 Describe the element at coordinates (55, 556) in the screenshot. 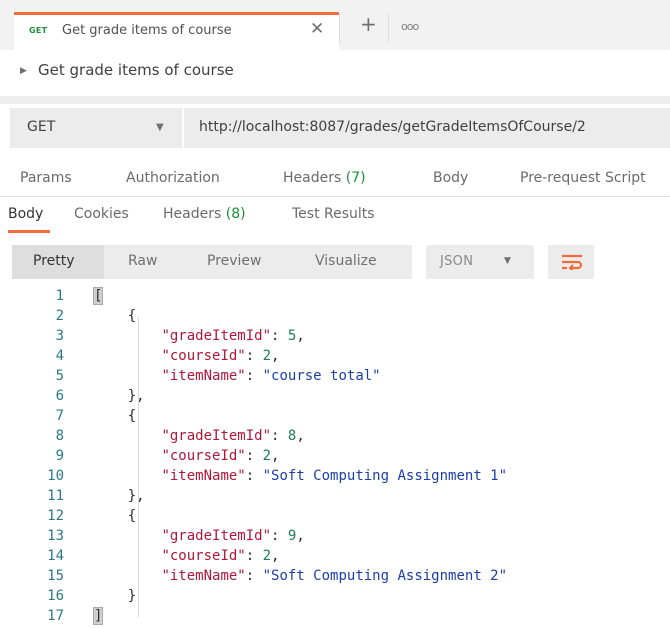

I see `line-number: 14` at that location.